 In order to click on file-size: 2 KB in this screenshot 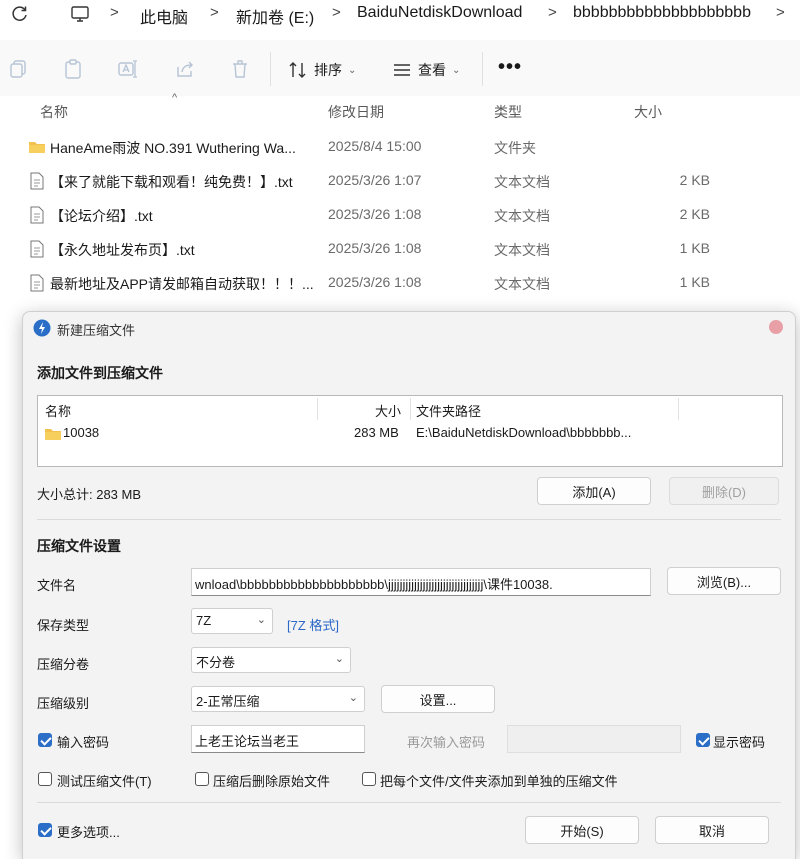, I will do `click(694, 180)`.